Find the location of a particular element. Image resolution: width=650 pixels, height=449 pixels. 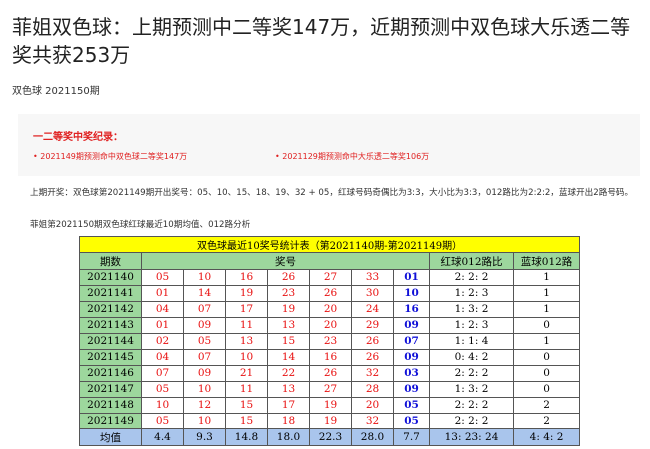

header-period: 期数 is located at coordinates (110, 261).